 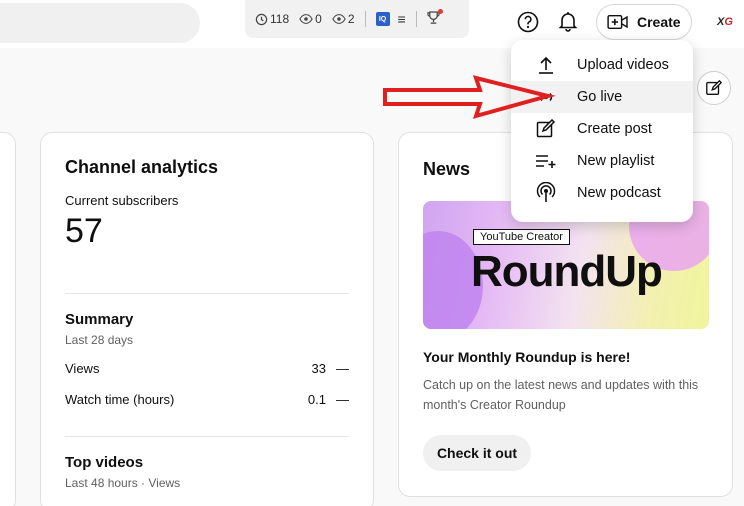 What do you see at coordinates (568, 21) in the screenshot?
I see `bell-icon` at bounding box center [568, 21].